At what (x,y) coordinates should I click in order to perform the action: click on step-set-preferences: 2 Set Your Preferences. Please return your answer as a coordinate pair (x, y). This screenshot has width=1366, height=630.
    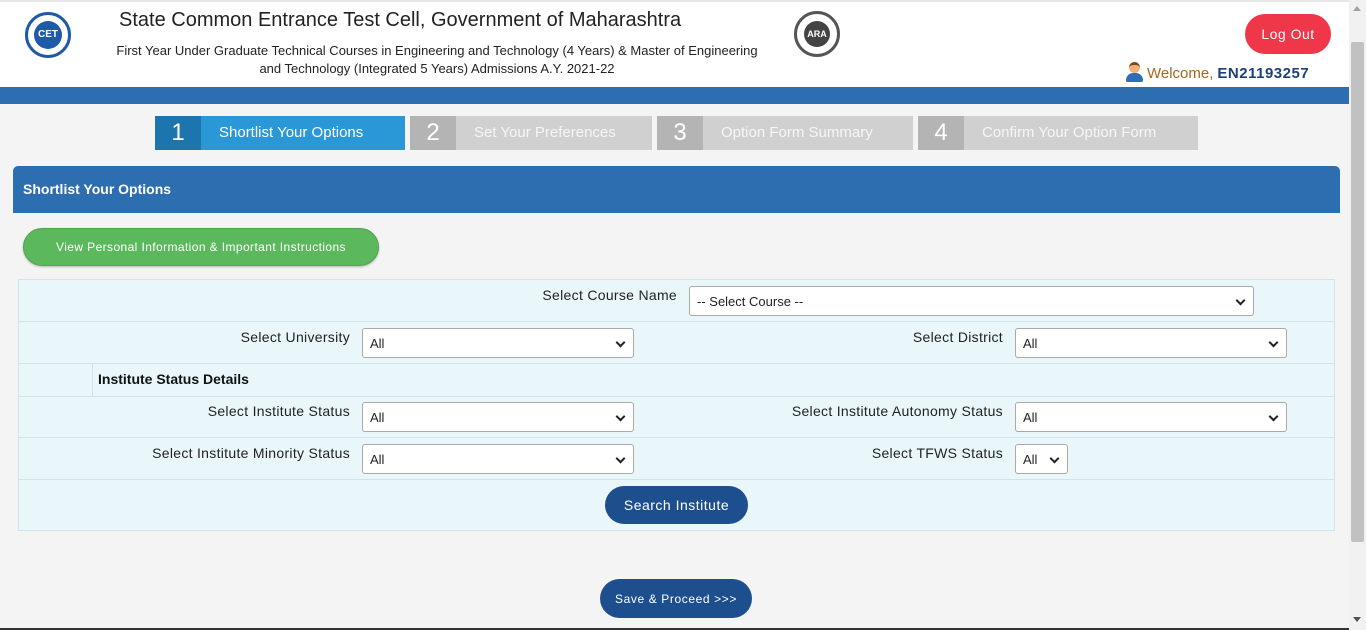
    Looking at the image, I should click on (531, 133).